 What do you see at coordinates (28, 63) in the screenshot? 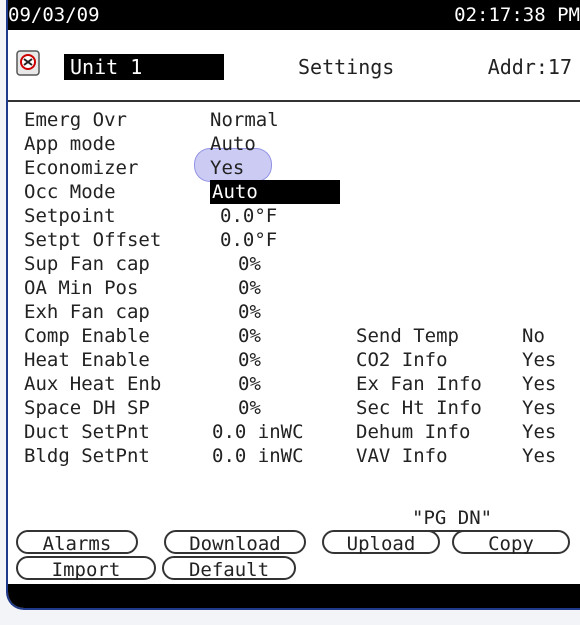
I see `unit-icon` at bounding box center [28, 63].